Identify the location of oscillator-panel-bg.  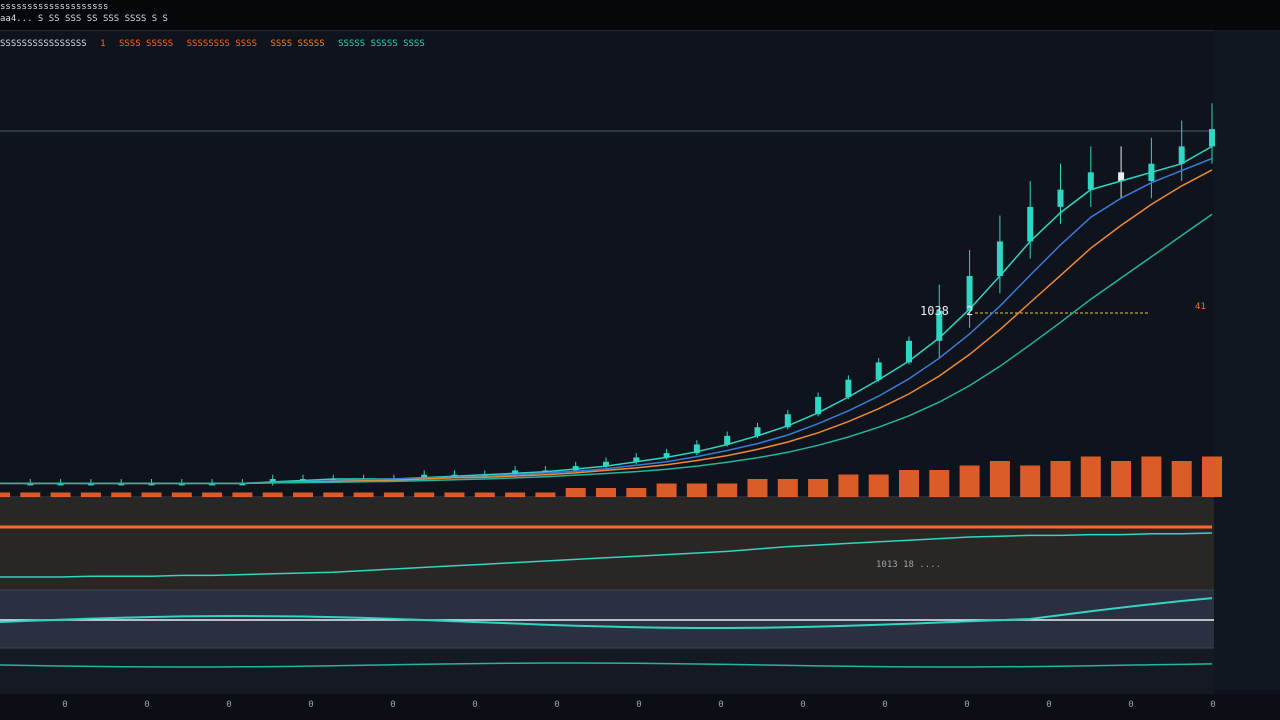
(607, 544).